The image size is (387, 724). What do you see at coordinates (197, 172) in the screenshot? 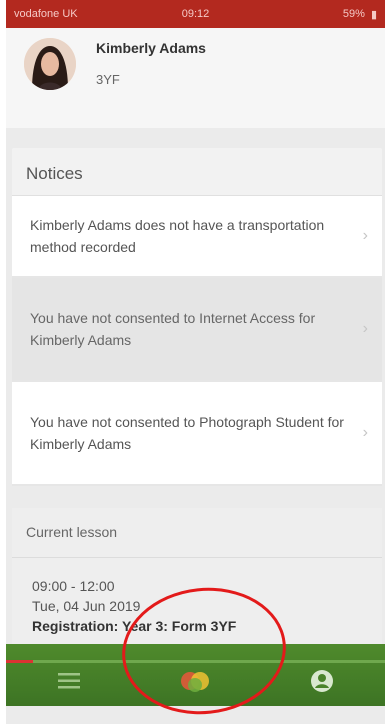
I see `notices-title: Notices` at bounding box center [197, 172].